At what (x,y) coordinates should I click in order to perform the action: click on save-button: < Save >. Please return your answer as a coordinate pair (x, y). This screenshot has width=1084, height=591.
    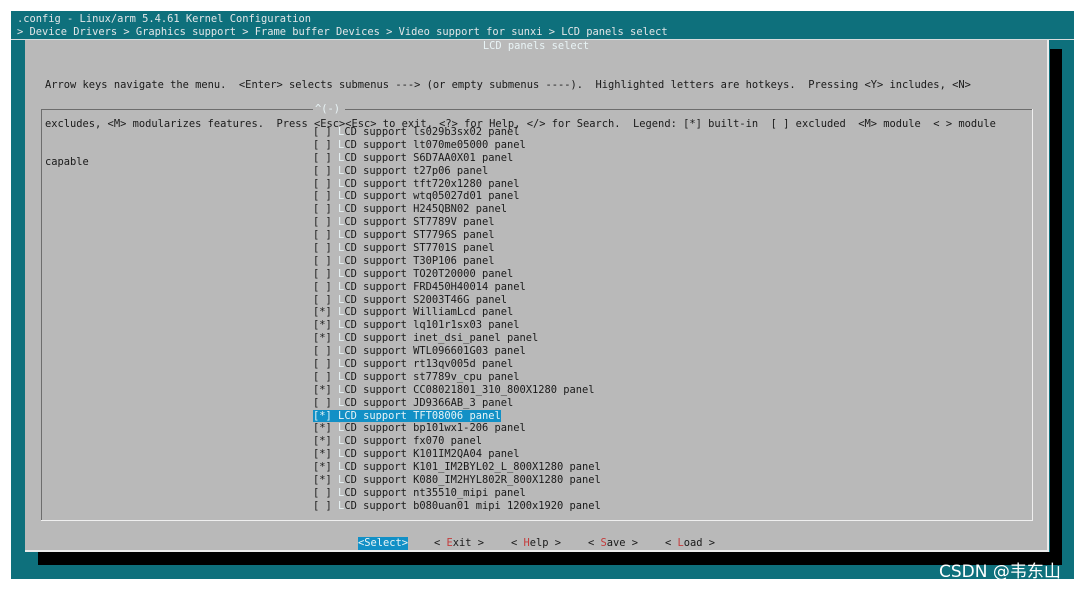
    Looking at the image, I should click on (613, 543).